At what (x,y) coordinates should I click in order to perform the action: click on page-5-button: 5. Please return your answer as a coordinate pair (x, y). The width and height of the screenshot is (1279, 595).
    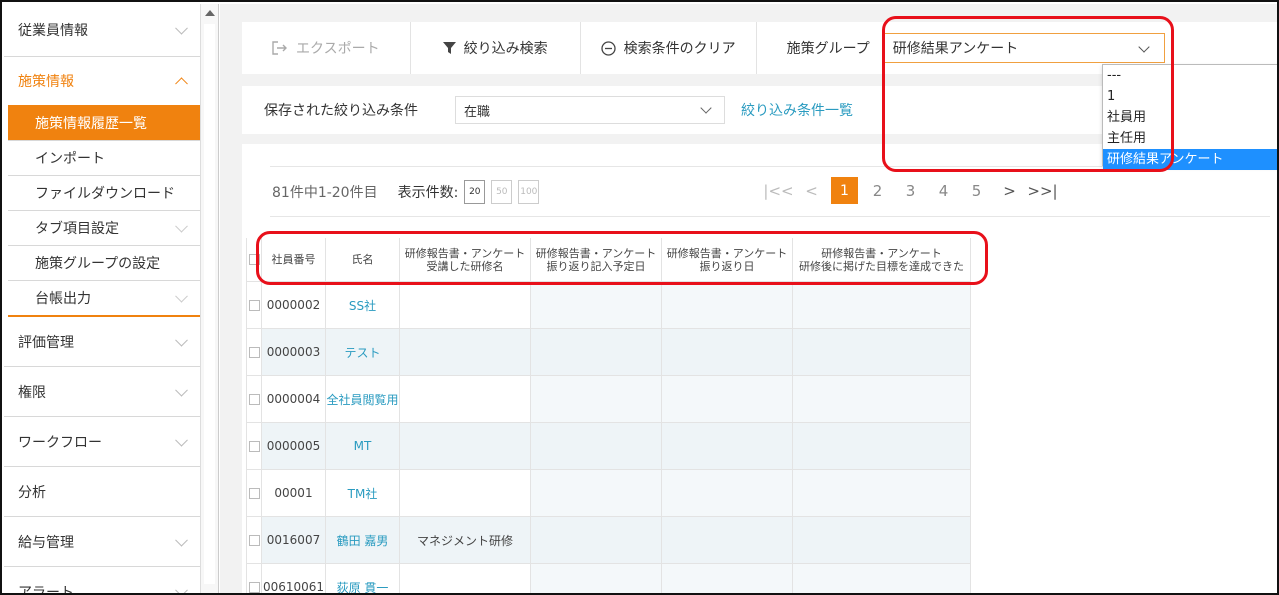
    Looking at the image, I should click on (976, 191).